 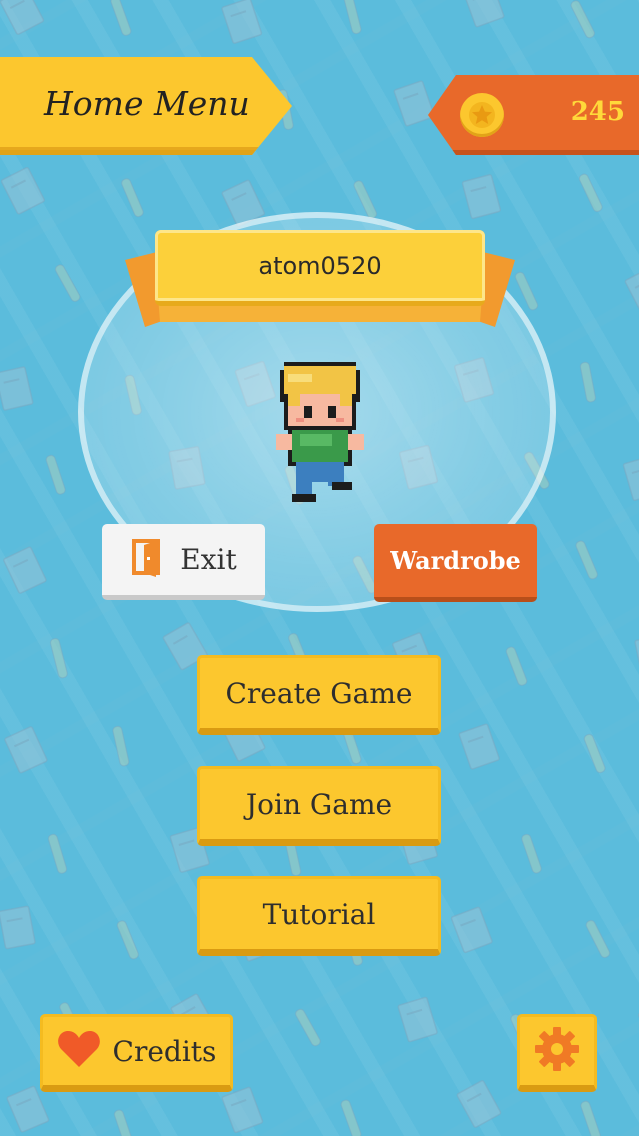 I want to click on coin-count: 245, so click(x=597, y=112).